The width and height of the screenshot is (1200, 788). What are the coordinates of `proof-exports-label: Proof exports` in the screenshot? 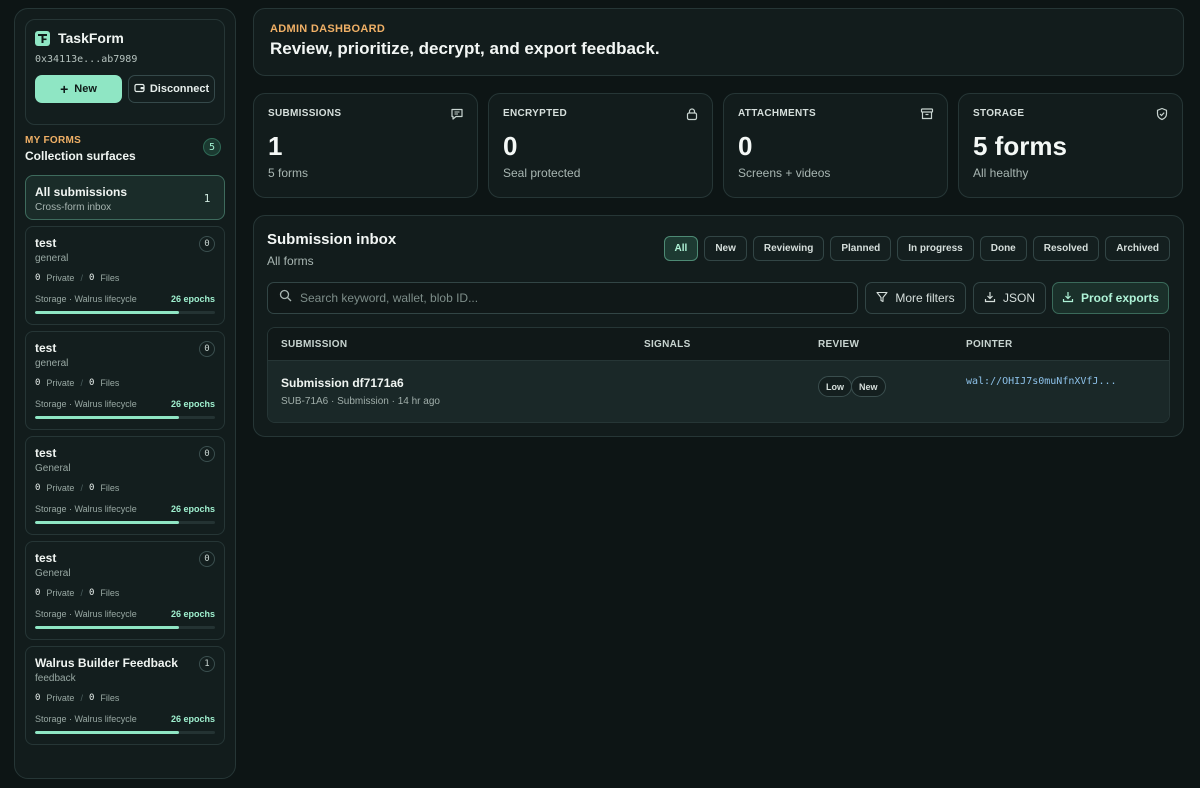 It's located at (1119, 298).